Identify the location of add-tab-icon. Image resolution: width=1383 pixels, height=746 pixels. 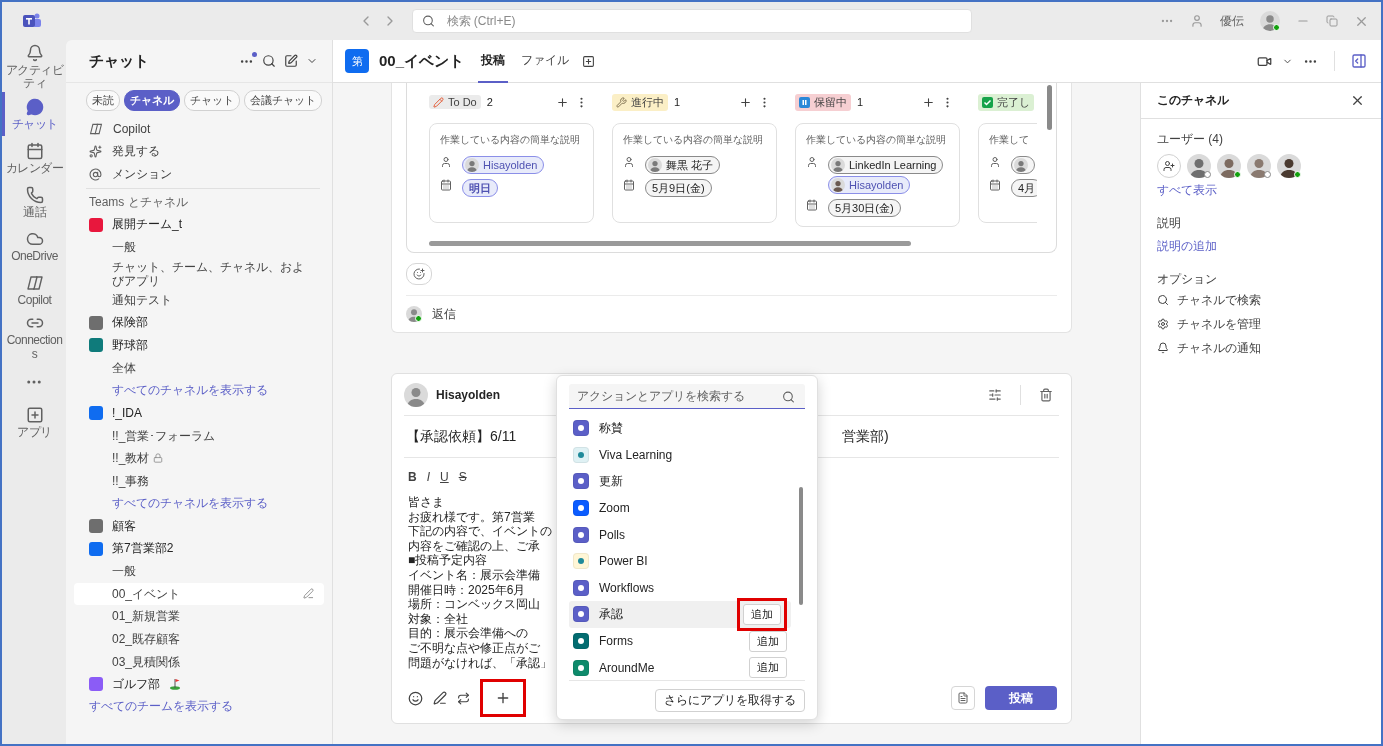
(589, 61).